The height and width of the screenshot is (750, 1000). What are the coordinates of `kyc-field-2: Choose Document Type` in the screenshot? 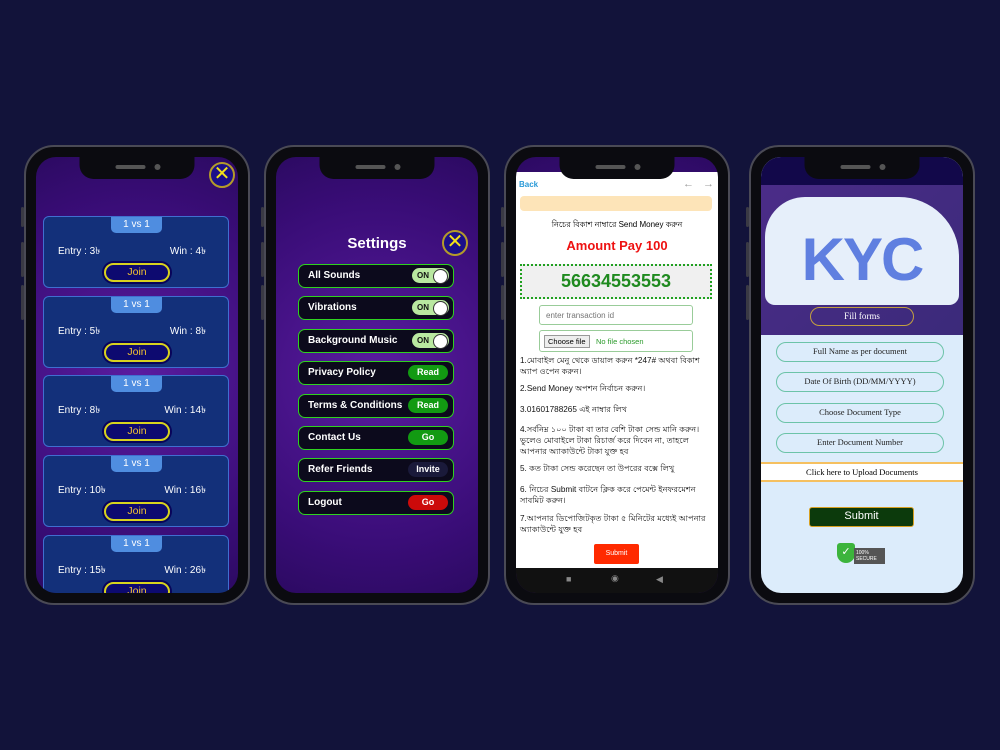 It's located at (860, 412).